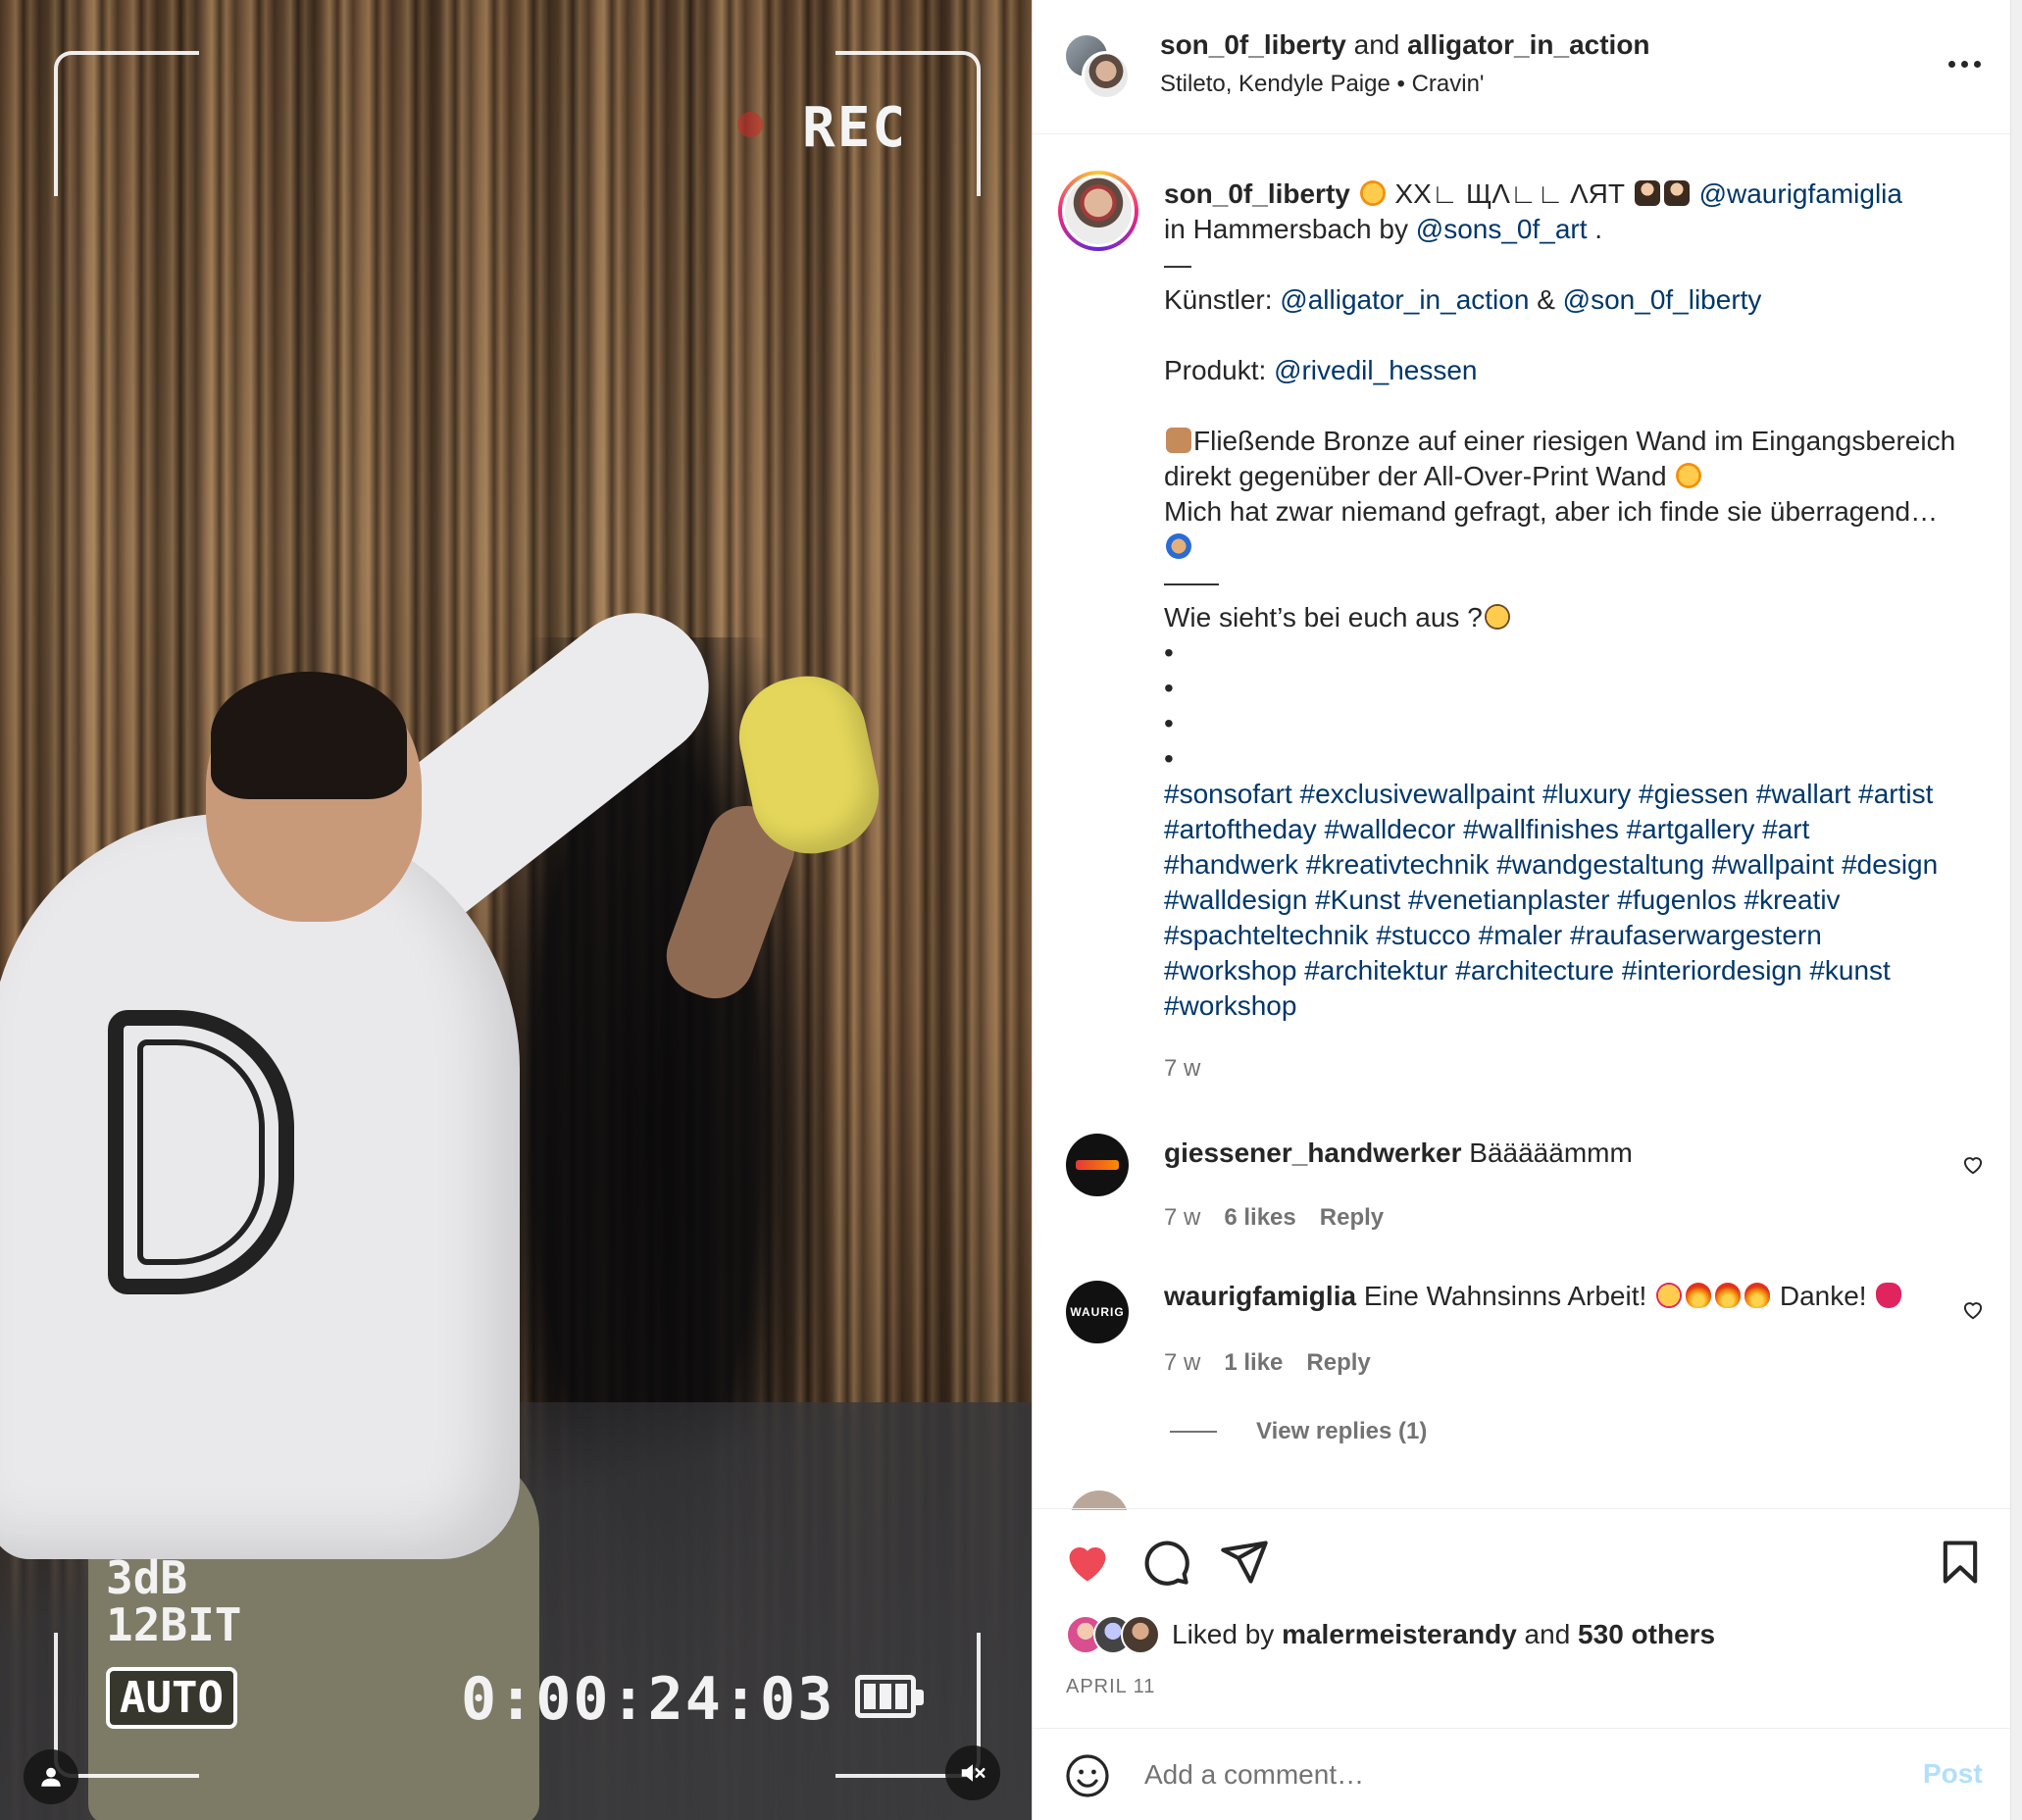  I want to click on caption-question: Wie sieht’s bei euch aus ?, so click(1323, 617).